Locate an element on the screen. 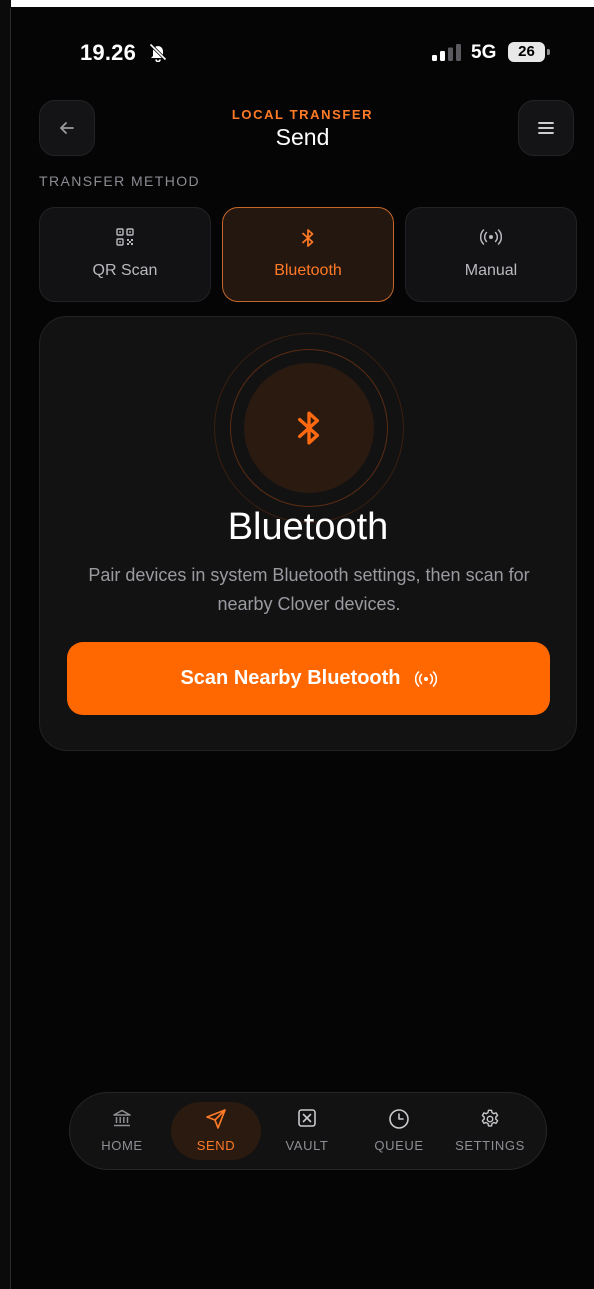  nav-item-settings: SETTINGS is located at coordinates (490, 1131).